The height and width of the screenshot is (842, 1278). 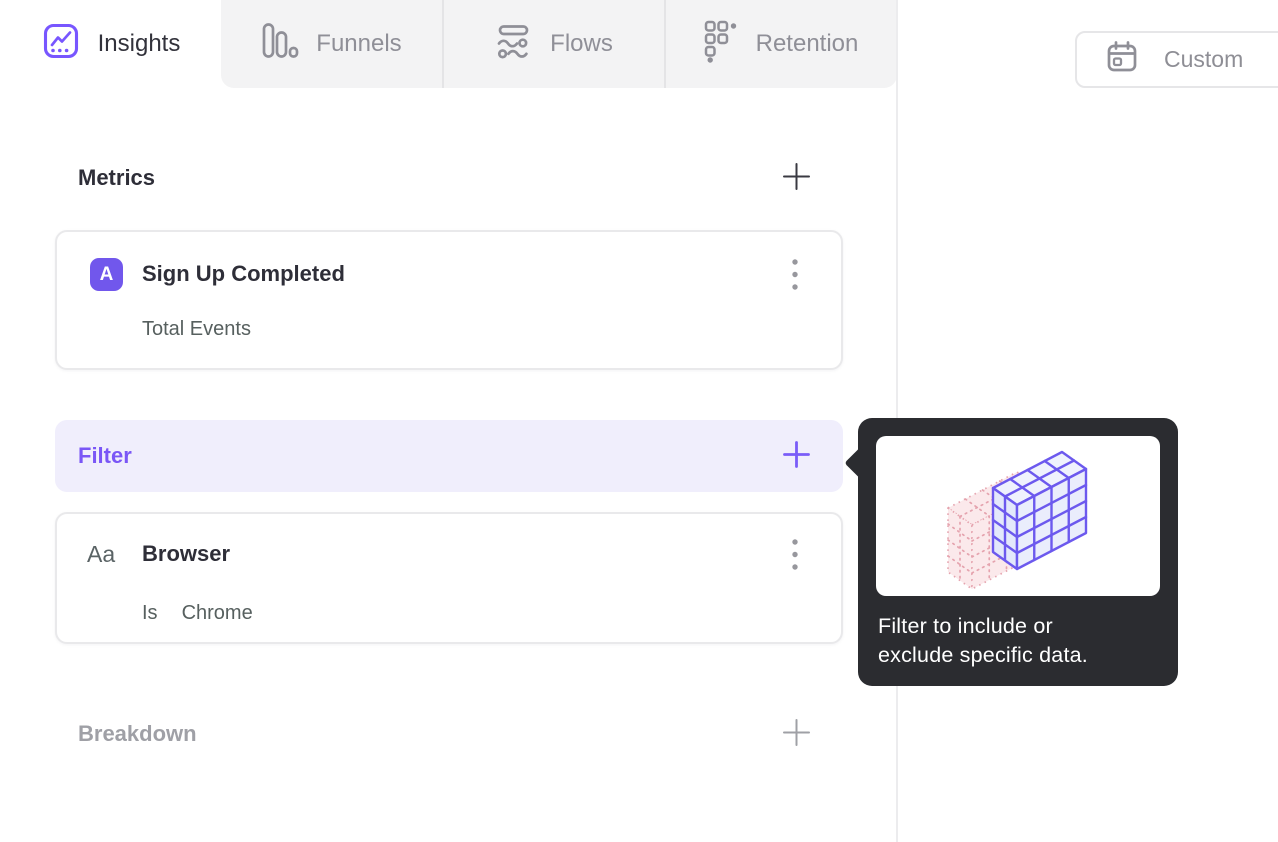 What do you see at coordinates (449, 300) in the screenshot?
I see `metric-card: A Sign Up Completed Total Events` at bounding box center [449, 300].